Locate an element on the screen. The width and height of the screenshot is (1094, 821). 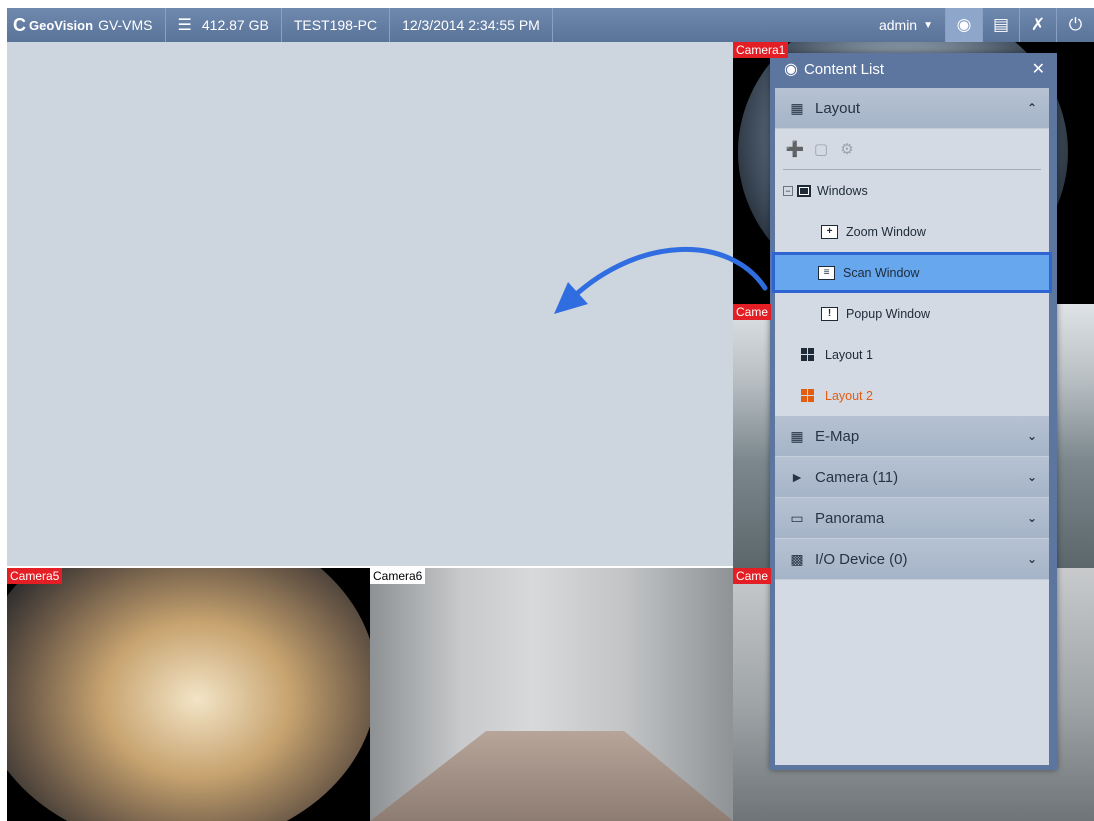
user-menu: admin ▼ is located at coordinates (906, 25).